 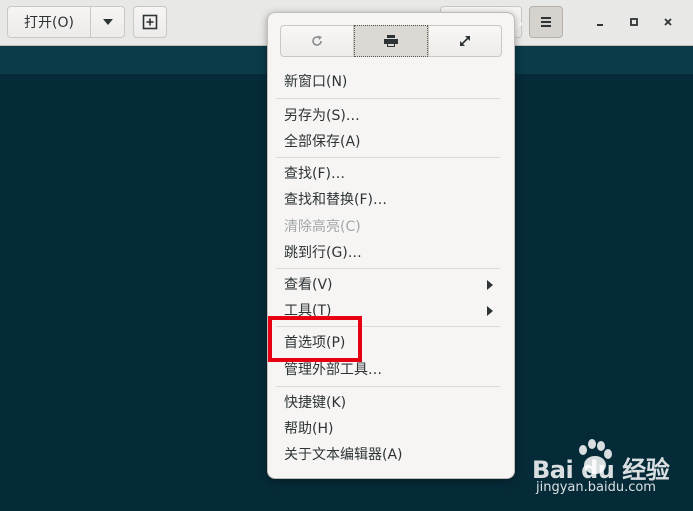 I want to click on fullscreen-icon, so click(x=465, y=41).